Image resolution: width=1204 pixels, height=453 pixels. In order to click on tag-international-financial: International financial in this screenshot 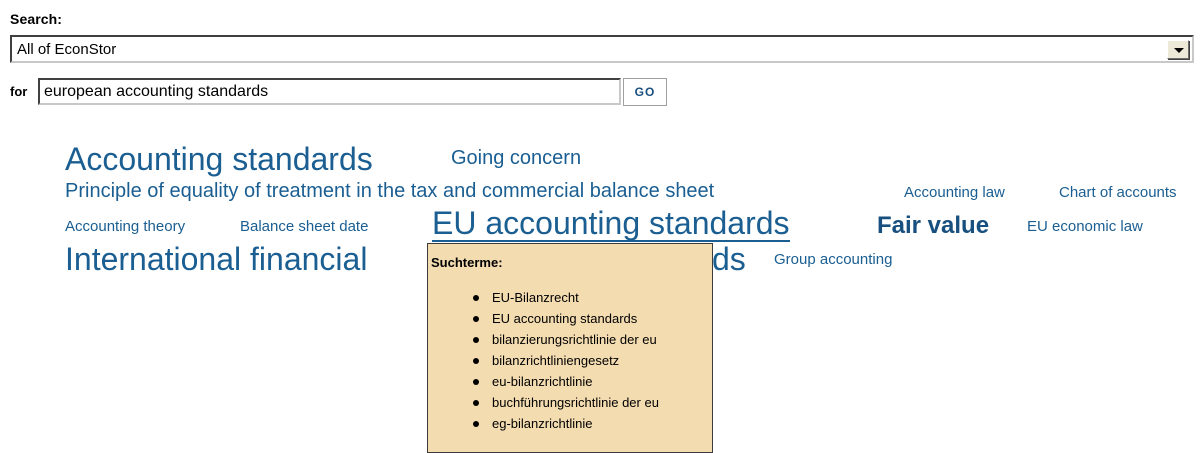, I will do `click(216, 259)`.